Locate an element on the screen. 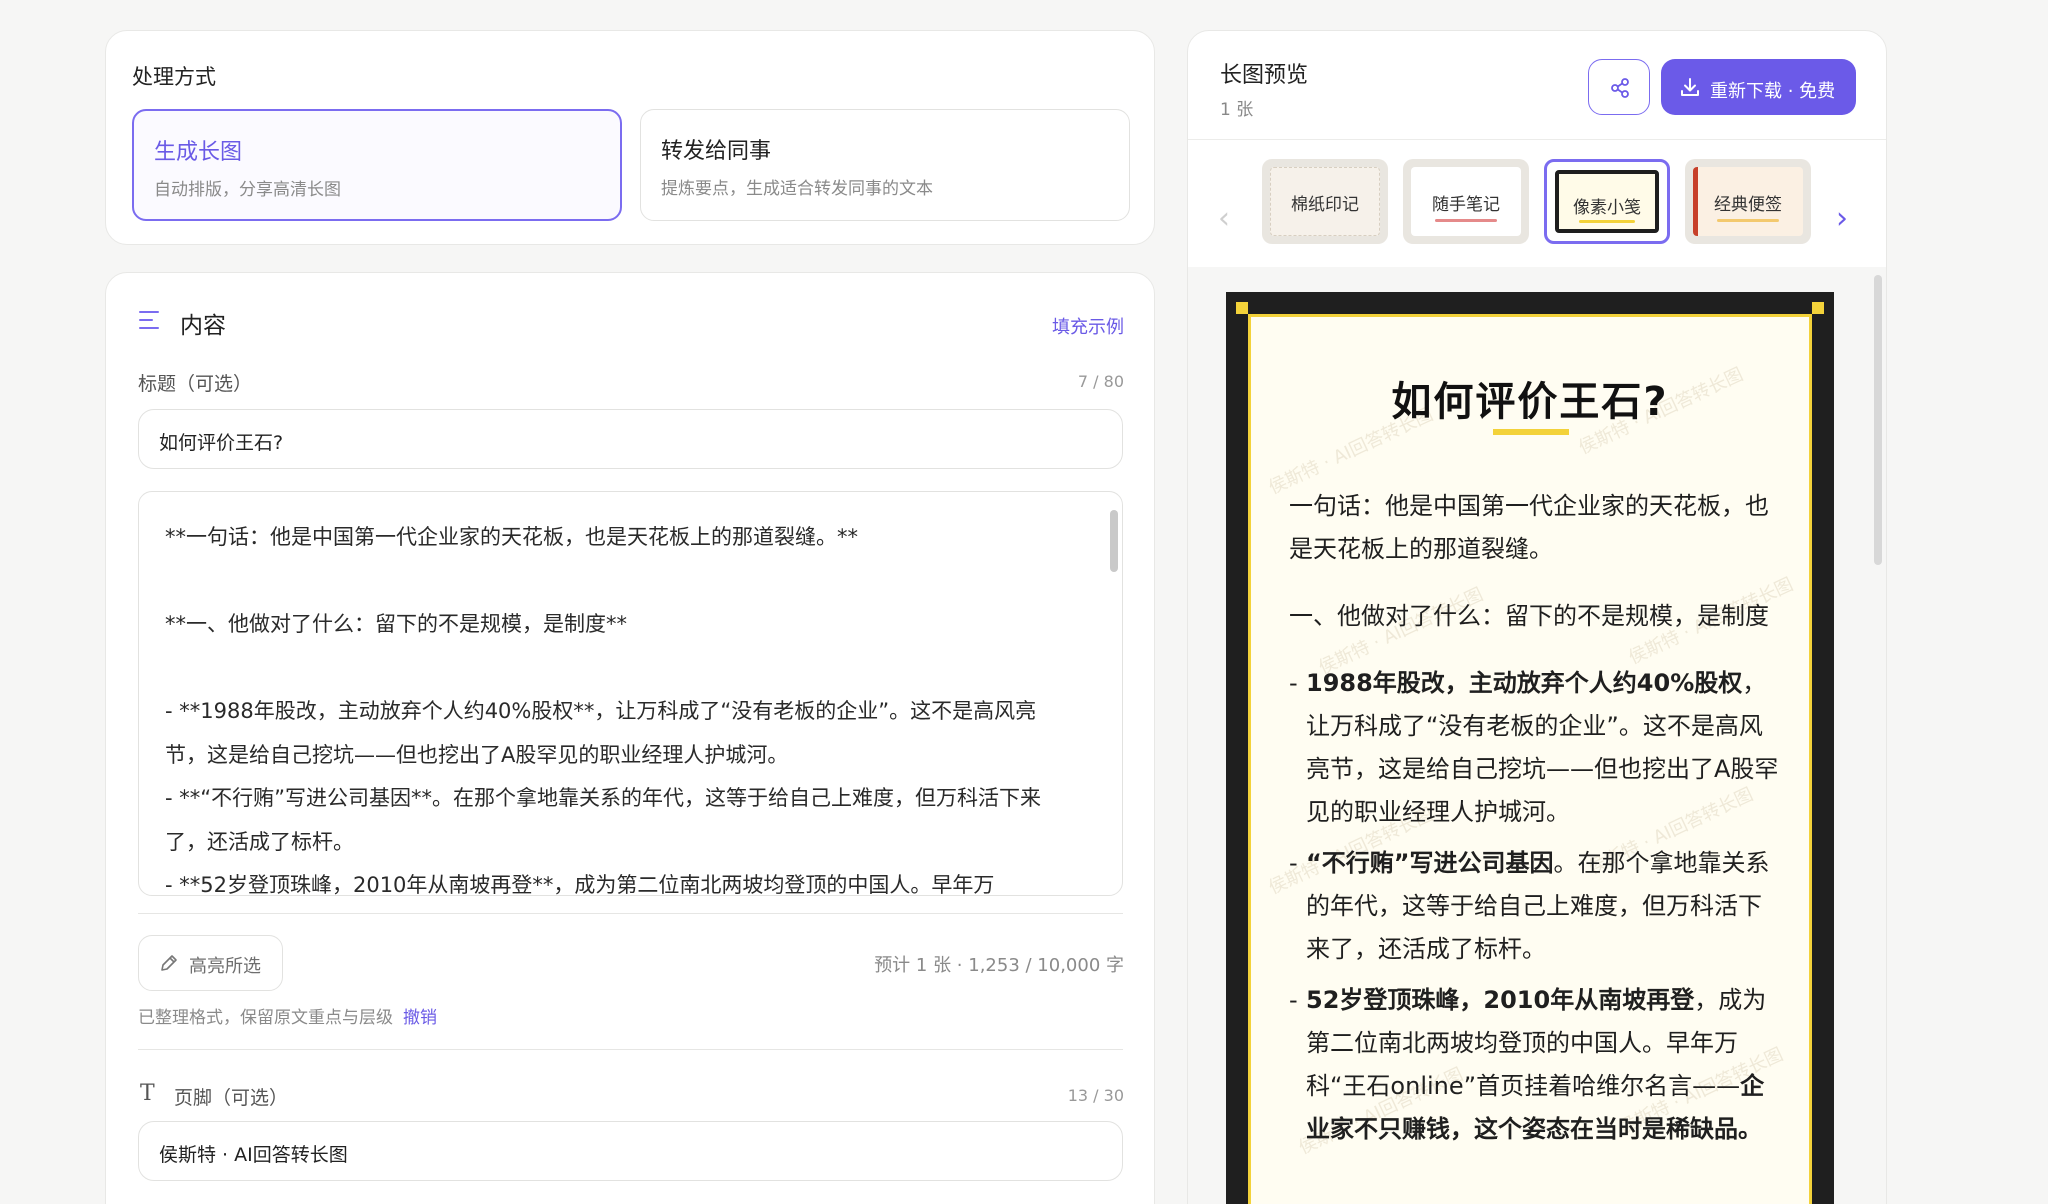 The width and height of the screenshot is (2048, 1204). theme-thumb-pixel: 像素小笺 is located at coordinates (1607, 201).